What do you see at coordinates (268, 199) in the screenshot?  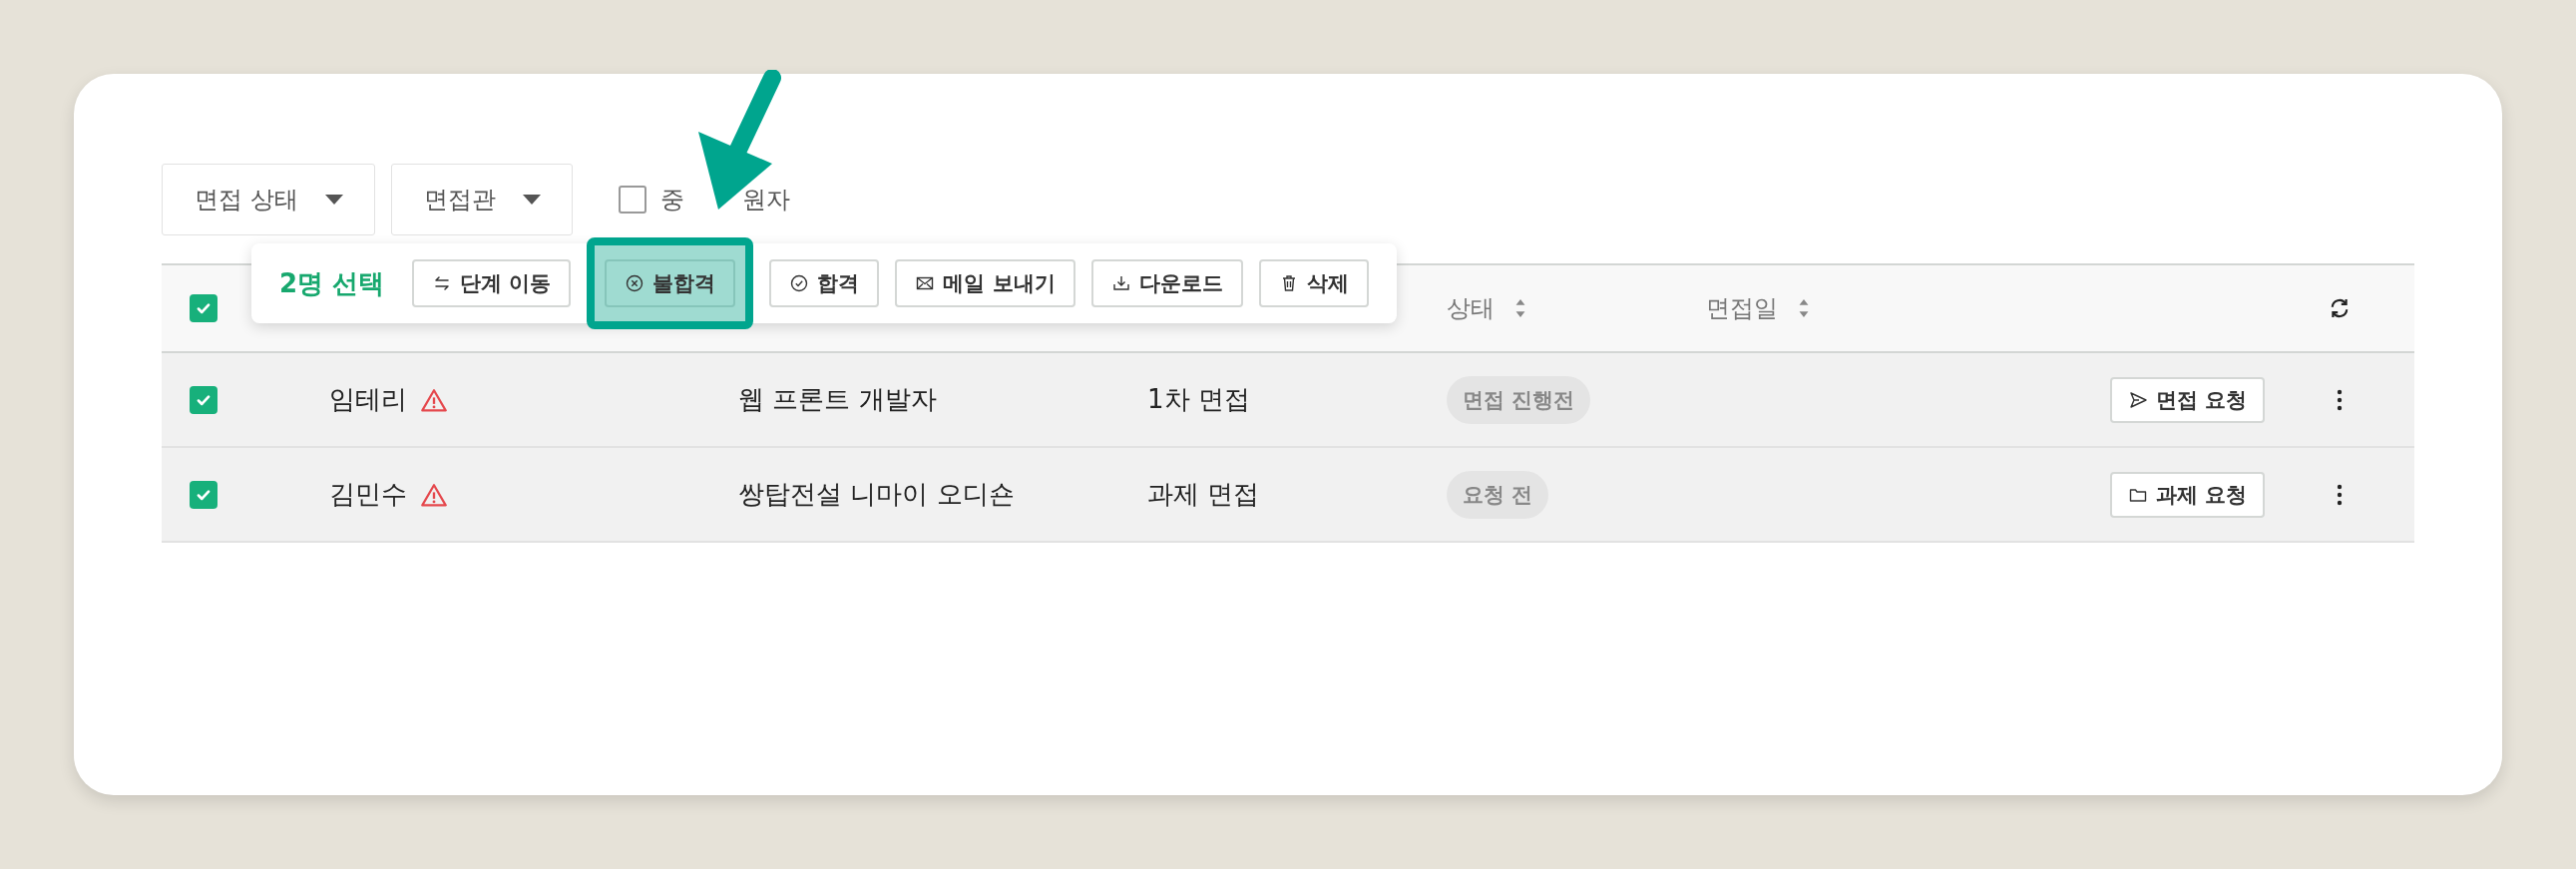 I see `filter-dropdown: 면접 상태` at bounding box center [268, 199].